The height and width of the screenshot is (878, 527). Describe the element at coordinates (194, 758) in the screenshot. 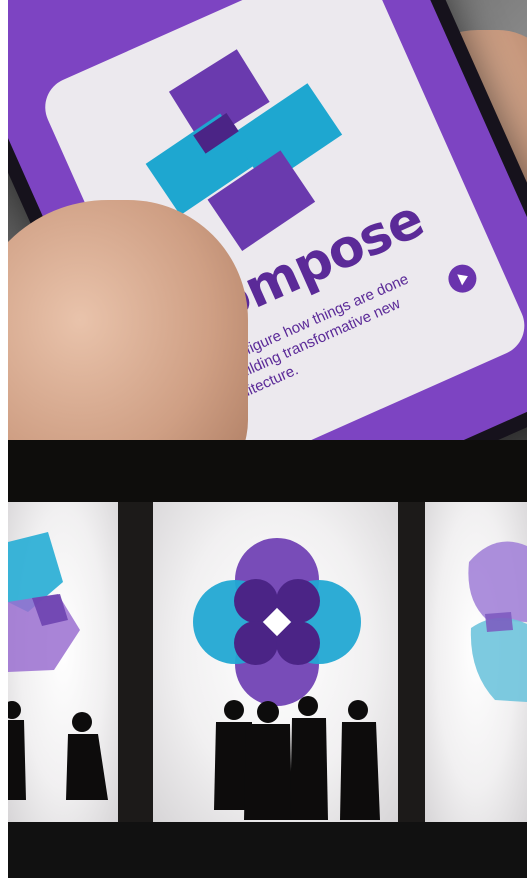

I see `people-silhouettes` at that location.